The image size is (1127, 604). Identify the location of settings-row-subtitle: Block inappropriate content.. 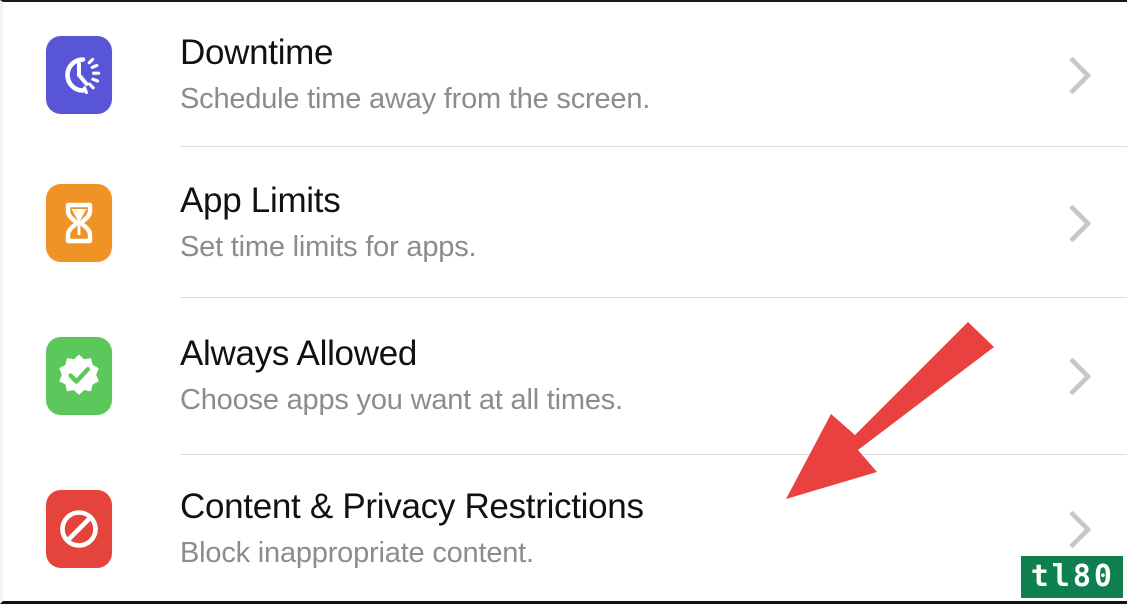
(357, 553).